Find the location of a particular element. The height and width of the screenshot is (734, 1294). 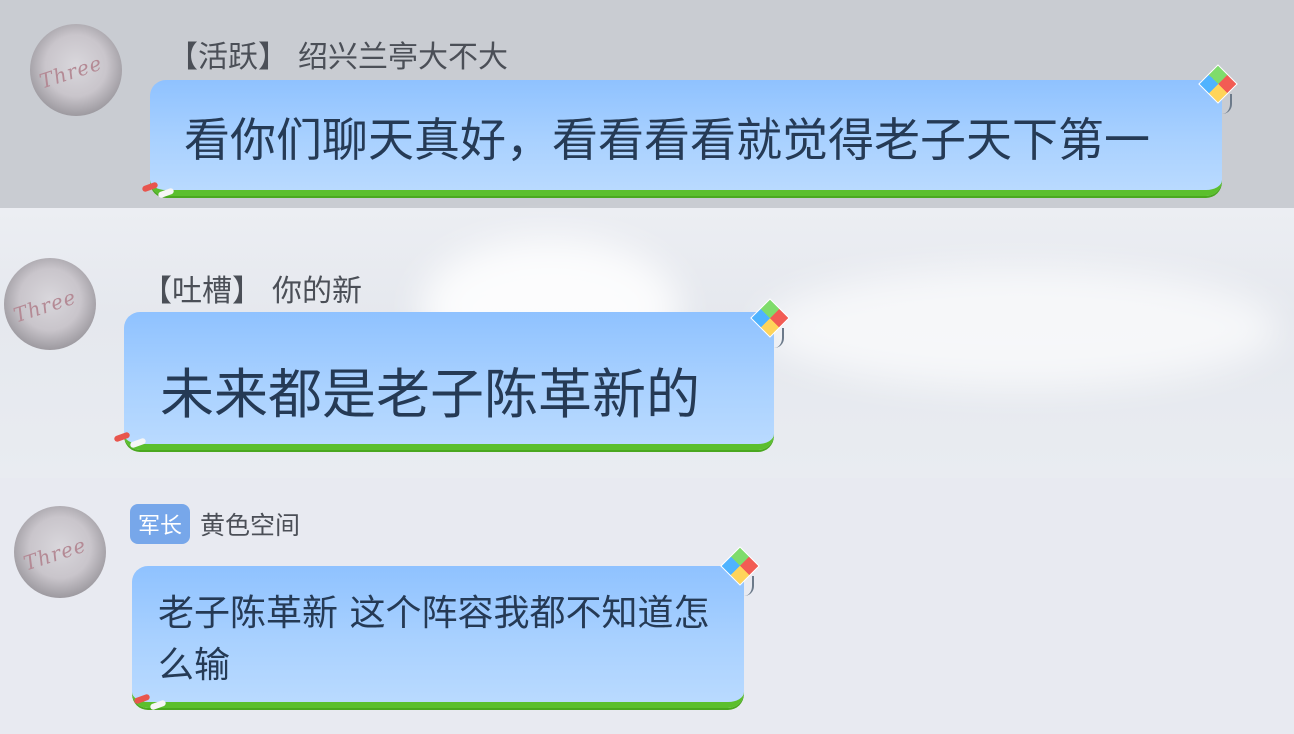

sender-name: 黄色空间 is located at coordinates (250, 524).